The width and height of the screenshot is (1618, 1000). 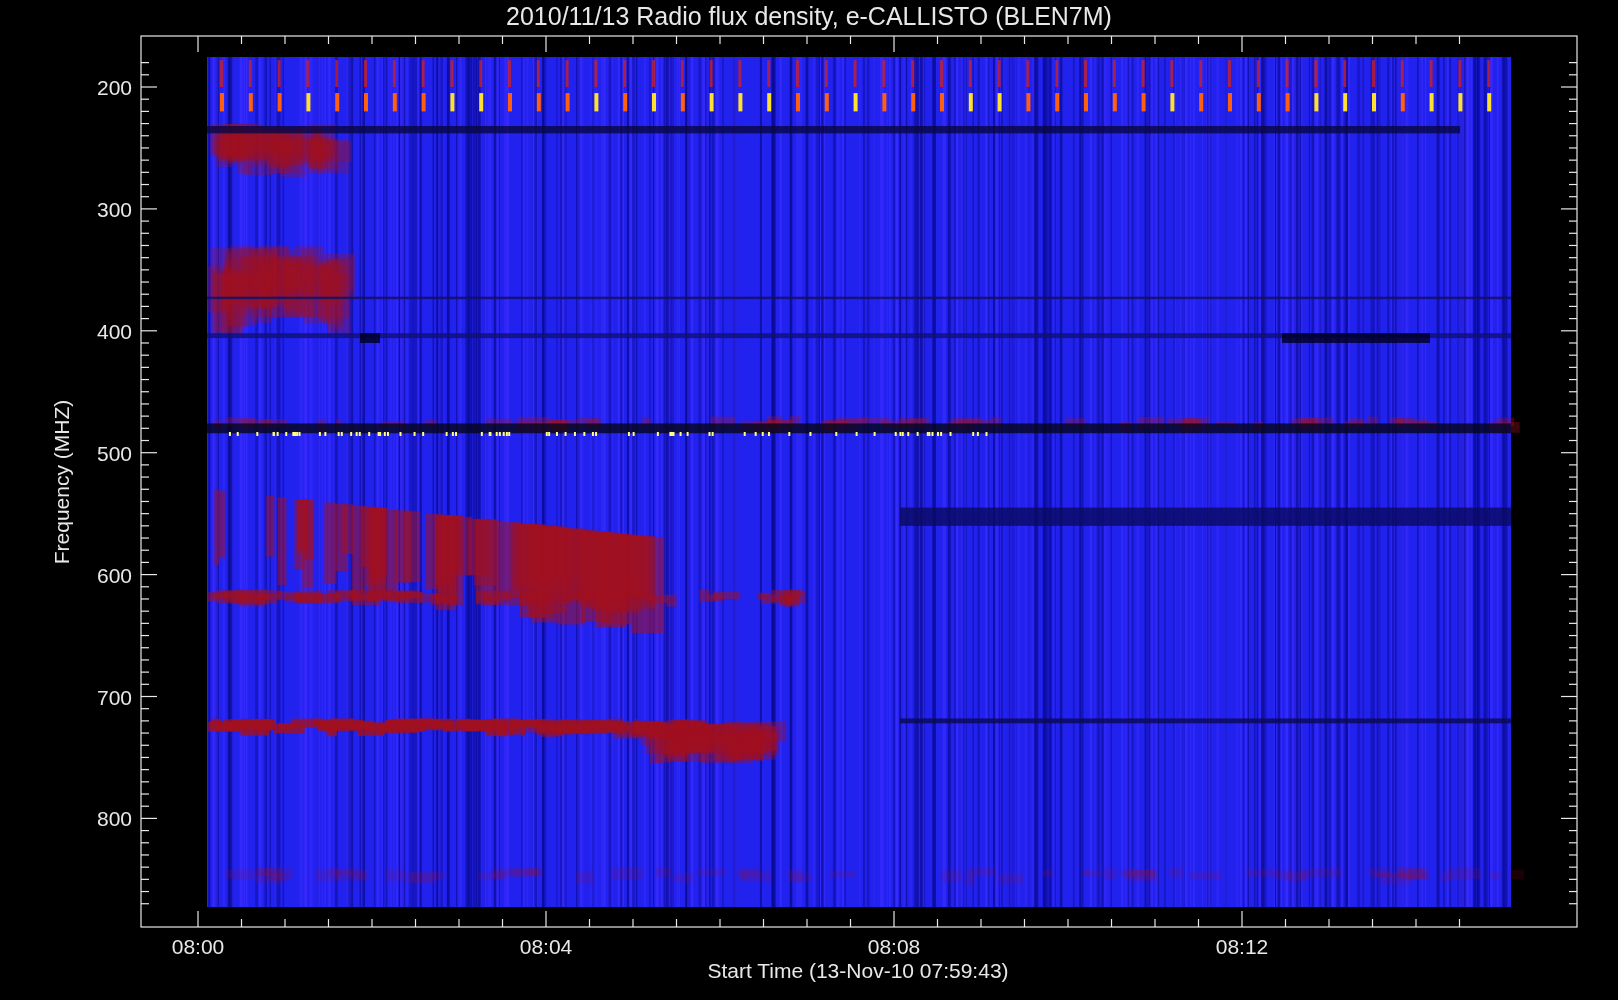 What do you see at coordinates (114, 331) in the screenshot?
I see `y-tick-label: 400` at bounding box center [114, 331].